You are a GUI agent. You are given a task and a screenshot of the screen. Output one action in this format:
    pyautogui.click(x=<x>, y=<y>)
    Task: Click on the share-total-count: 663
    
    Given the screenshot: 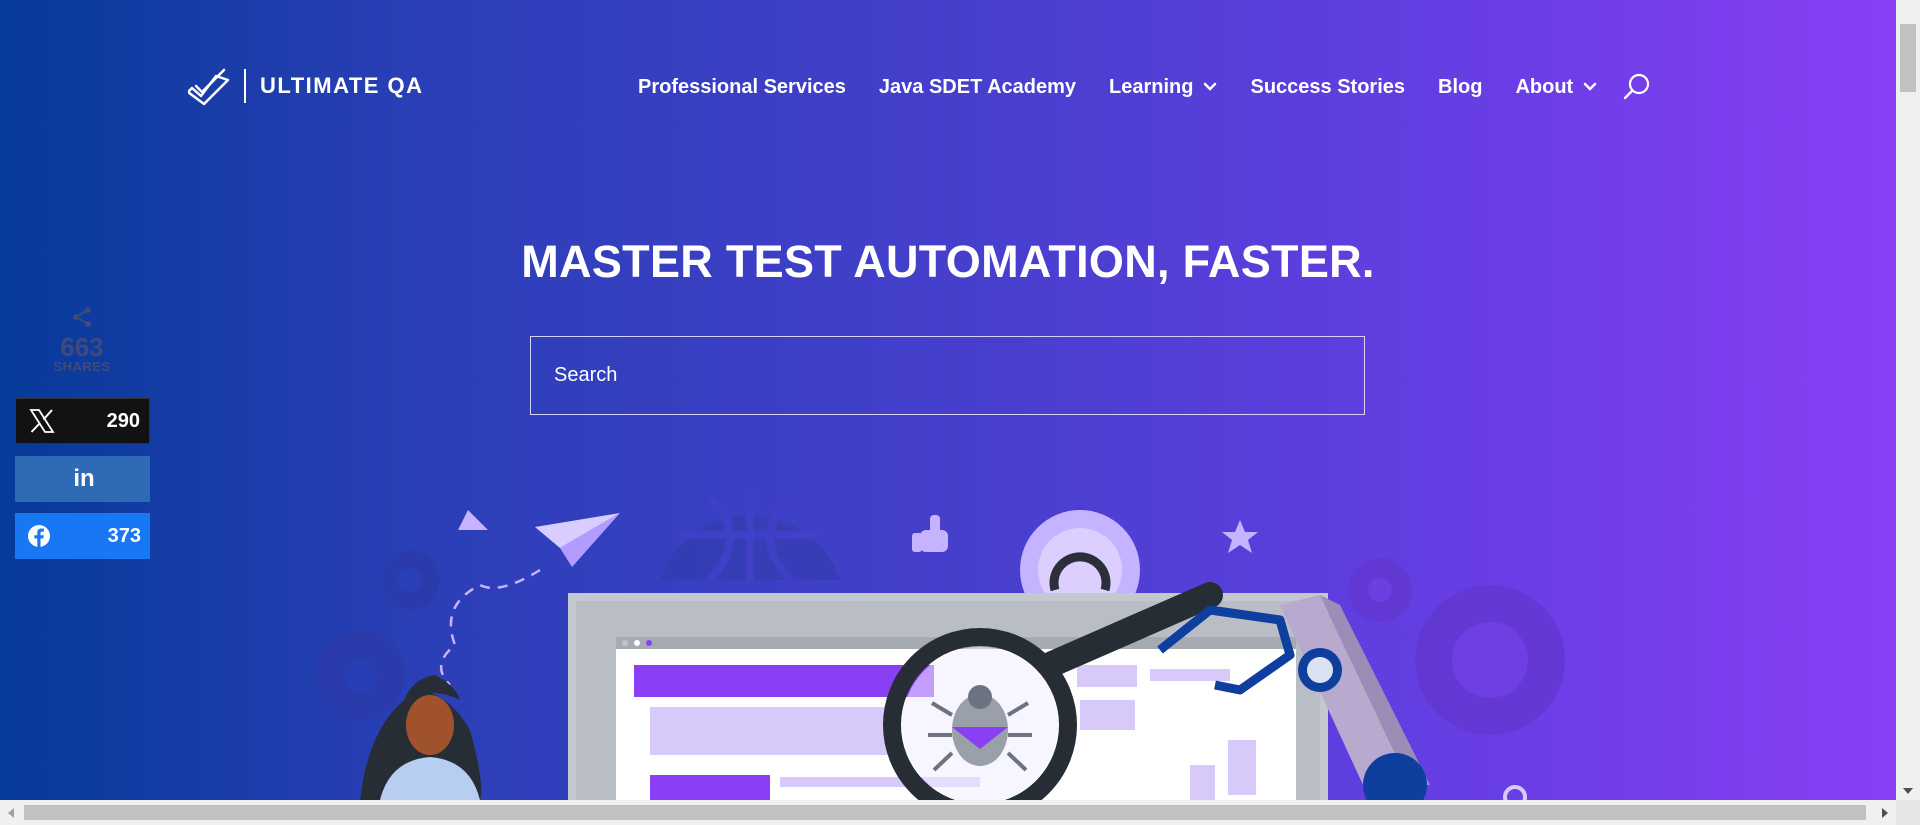 What is the action you would take?
    pyautogui.click(x=82, y=347)
    